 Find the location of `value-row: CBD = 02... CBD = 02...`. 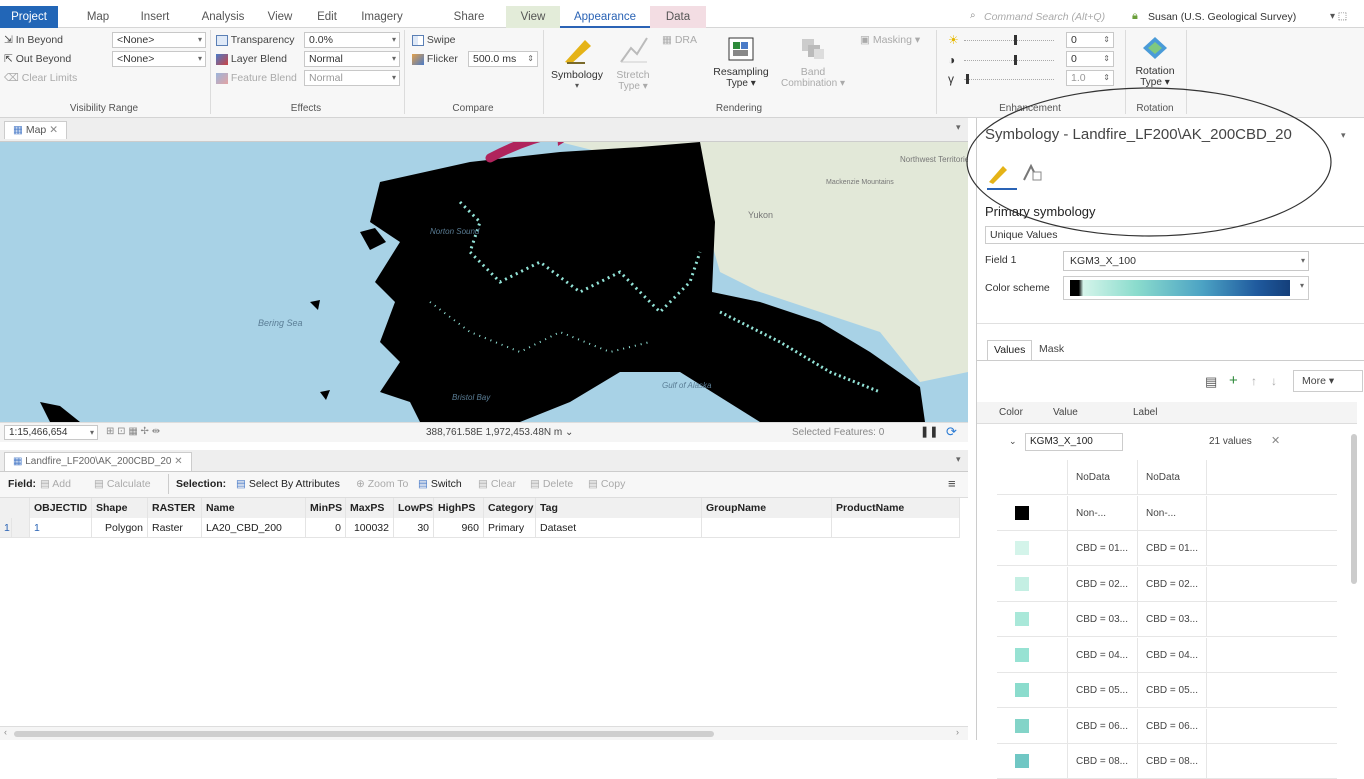

value-row: CBD = 02... CBD = 02... is located at coordinates (1167, 584).